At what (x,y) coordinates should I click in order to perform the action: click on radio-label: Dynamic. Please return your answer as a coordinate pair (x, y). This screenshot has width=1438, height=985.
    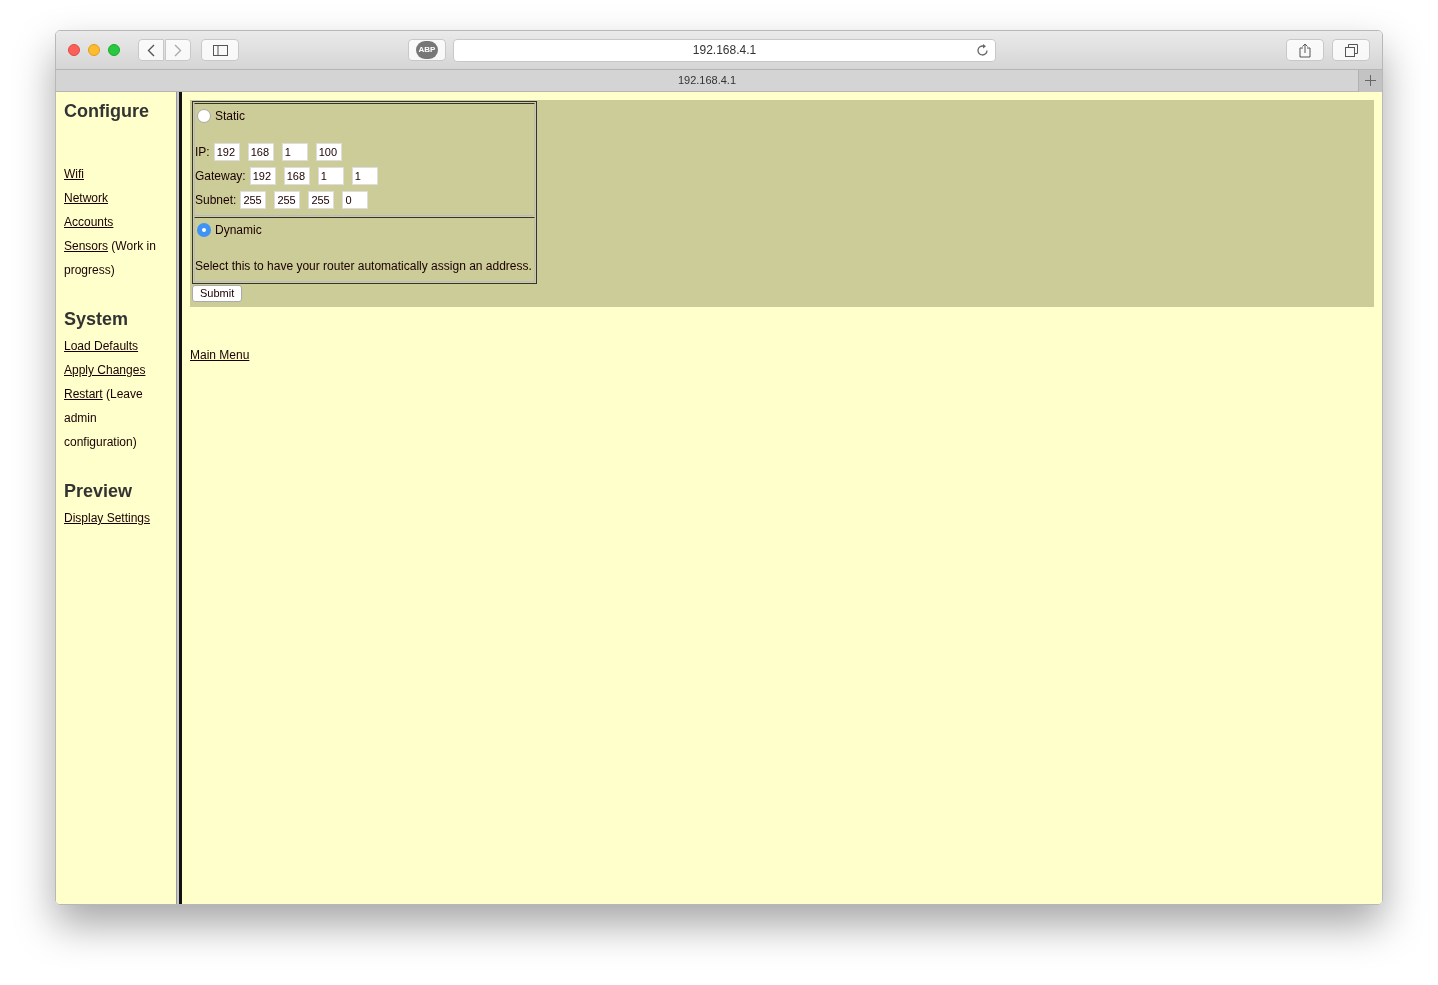
    Looking at the image, I should click on (238, 230).